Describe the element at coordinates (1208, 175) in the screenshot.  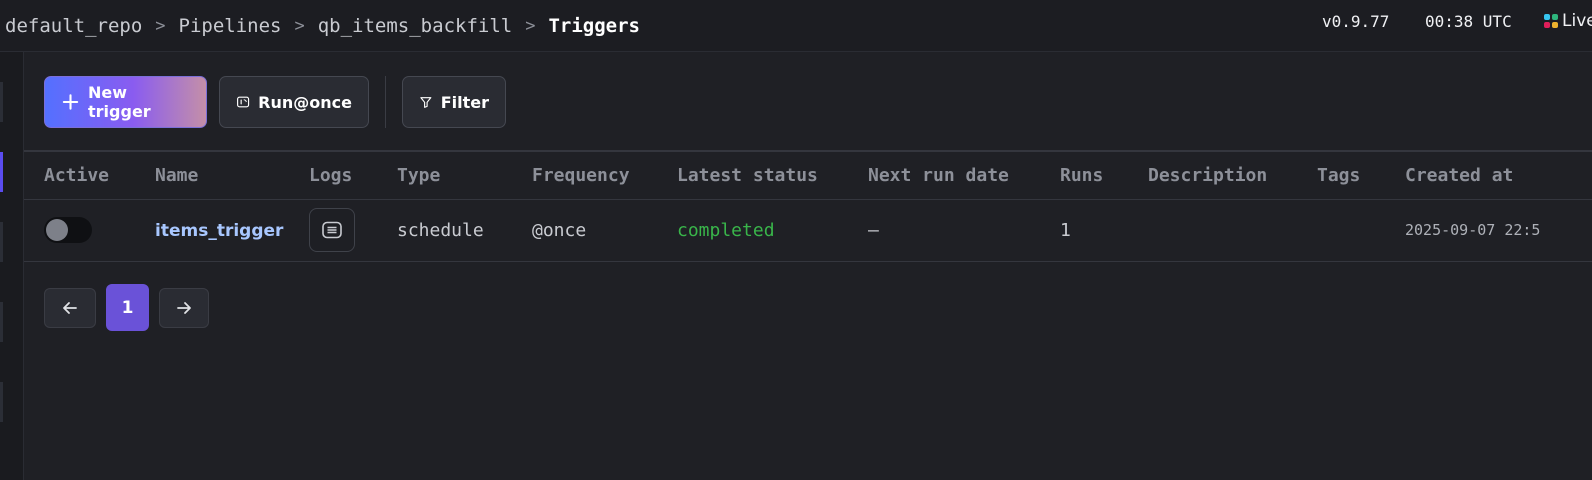
I see `column-header-description: Description` at that location.